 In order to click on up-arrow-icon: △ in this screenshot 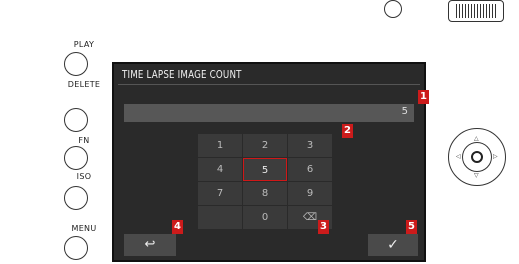, I will do `click(476, 139)`.